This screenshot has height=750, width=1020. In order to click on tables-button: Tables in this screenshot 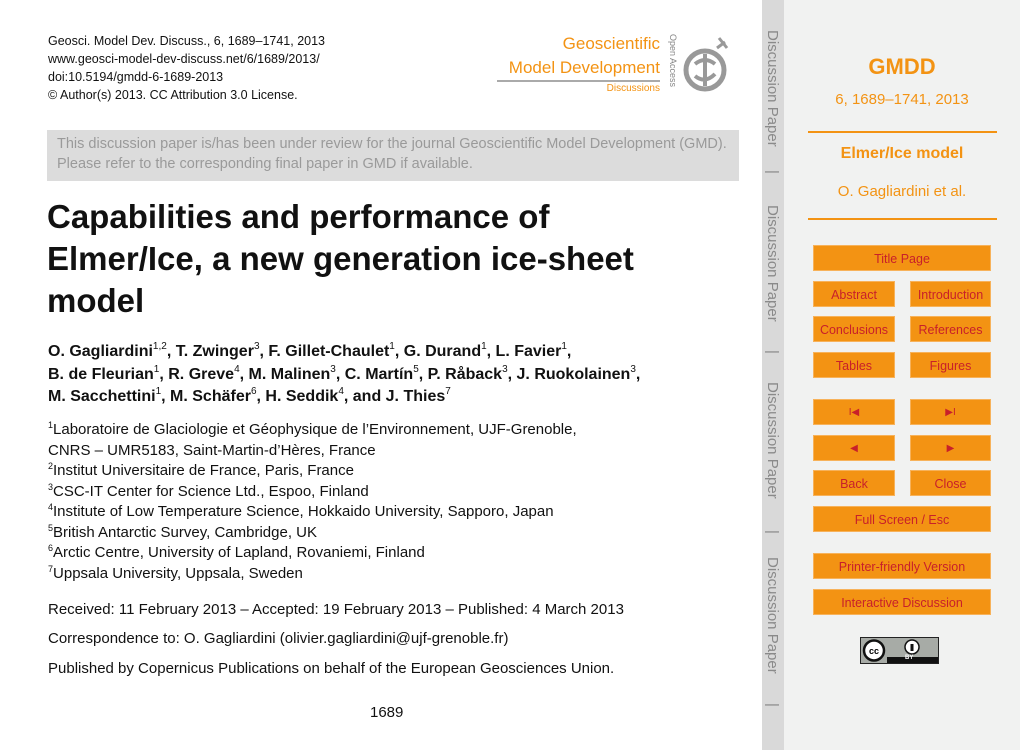, I will do `click(854, 365)`.